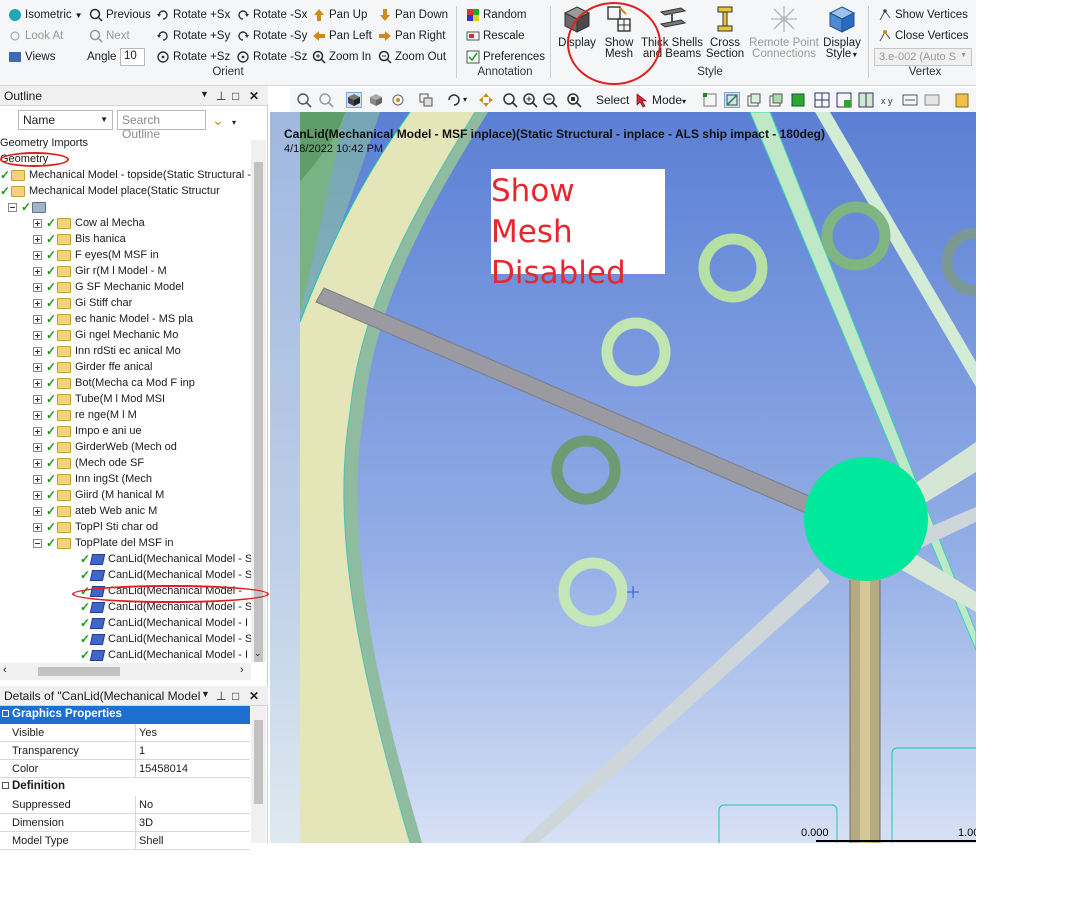 Image resolution: width=1069 pixels, height=898 pixels. I want to click on outline-search-input: Search Outline, so click(161, 125).